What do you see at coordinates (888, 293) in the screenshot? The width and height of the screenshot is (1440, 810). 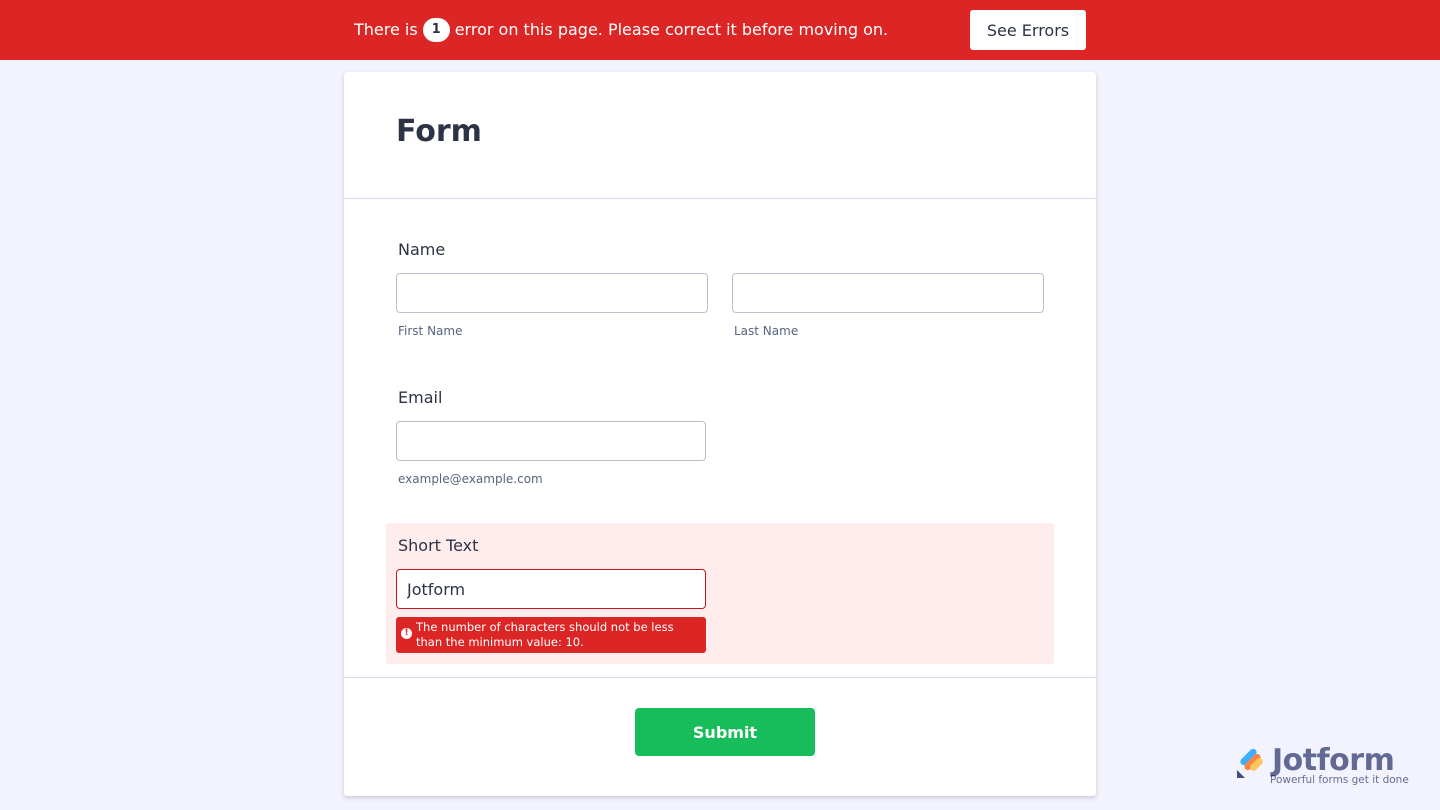 I see `last-name-input` at bounding box center [888, 293].